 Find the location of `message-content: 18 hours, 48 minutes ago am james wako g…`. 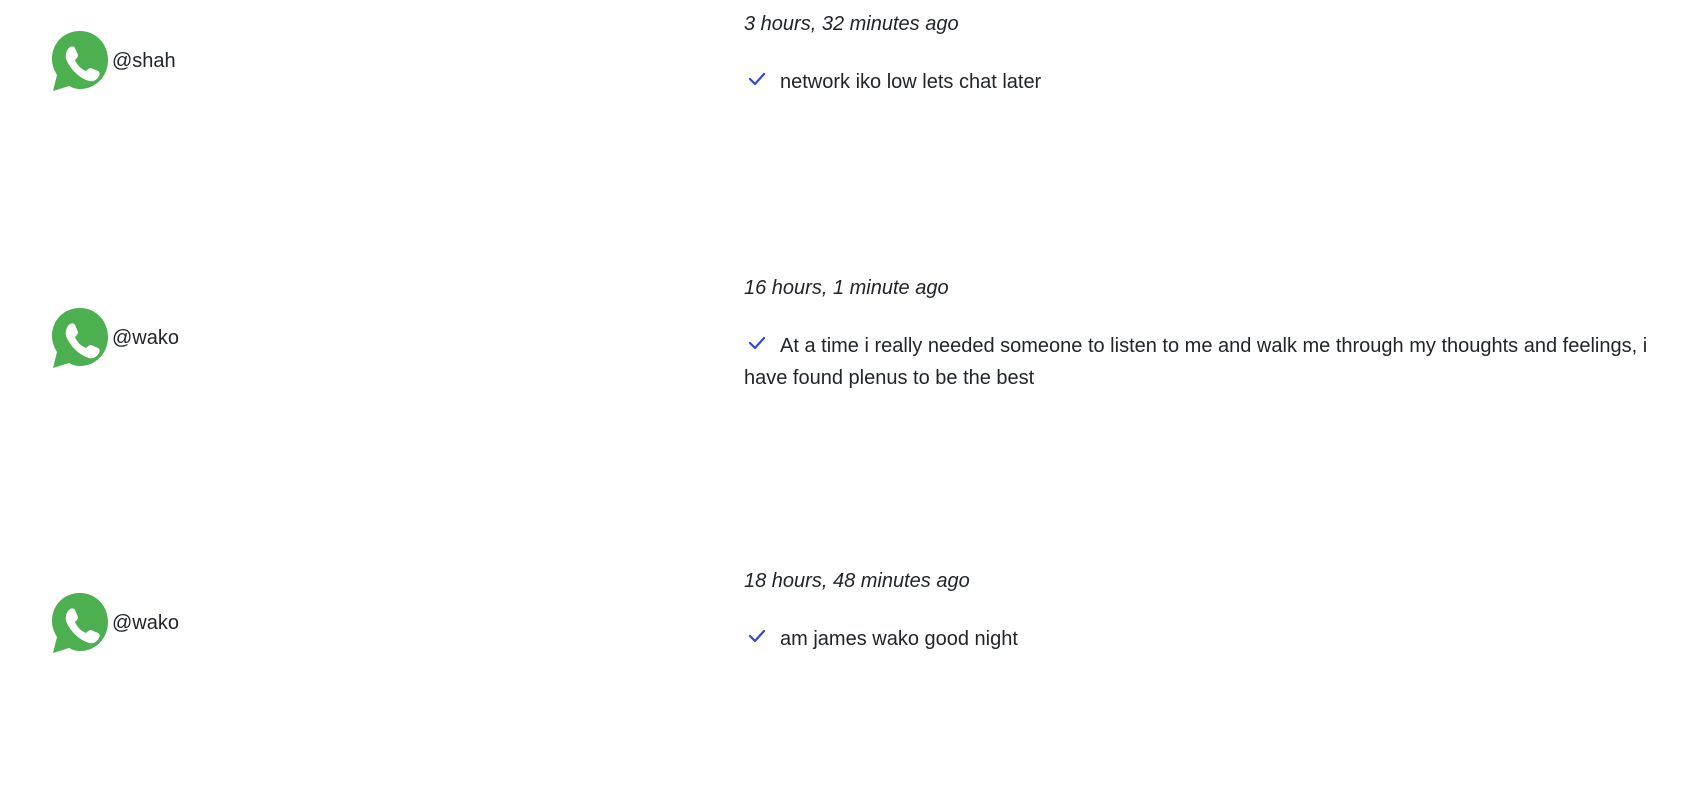

message-content: 18 hours, 48 minutes ago am james wako g… is located at coordinates (1204, 611).